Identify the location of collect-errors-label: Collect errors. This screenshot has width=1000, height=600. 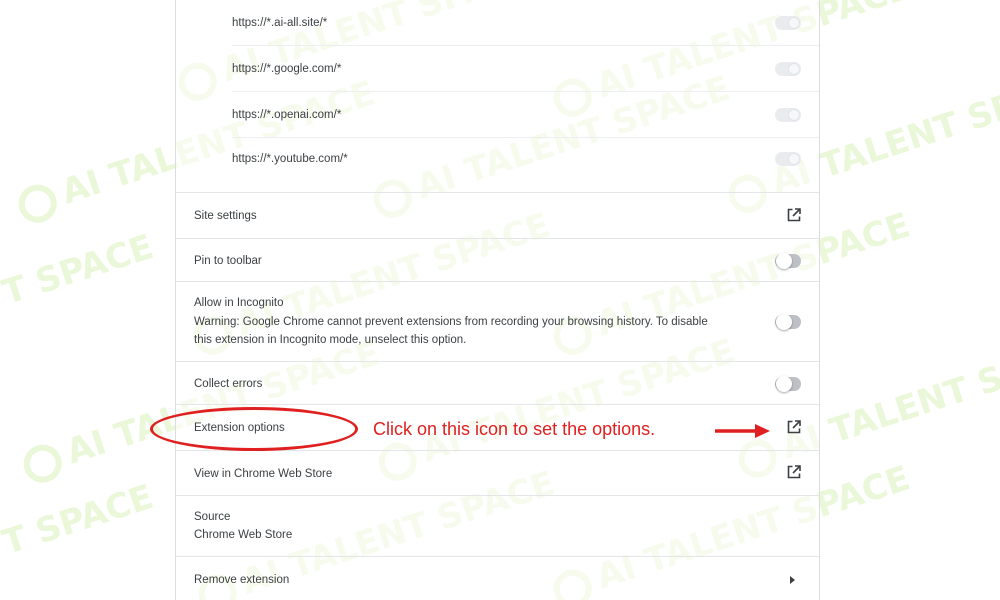
(228, 384).